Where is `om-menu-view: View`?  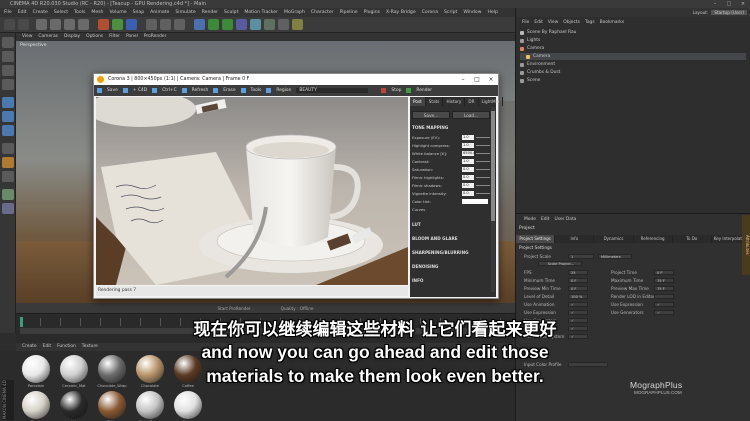
om-menu-view: View is located at coordinates (553, 22).